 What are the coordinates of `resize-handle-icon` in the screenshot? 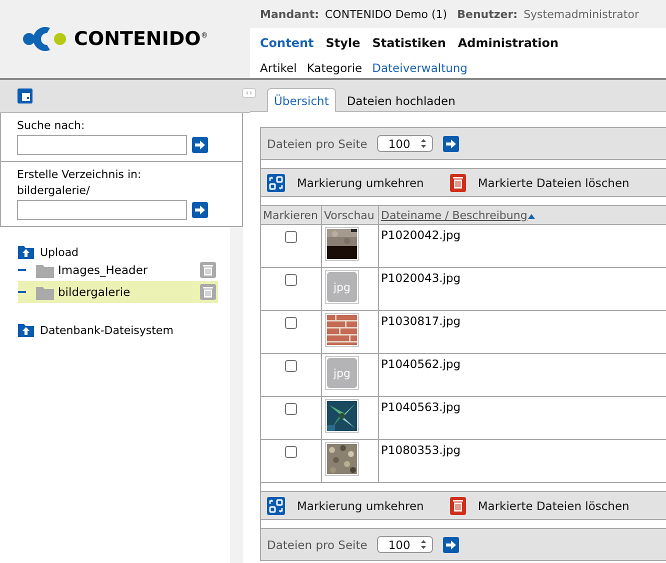 It's located at (249, 93).